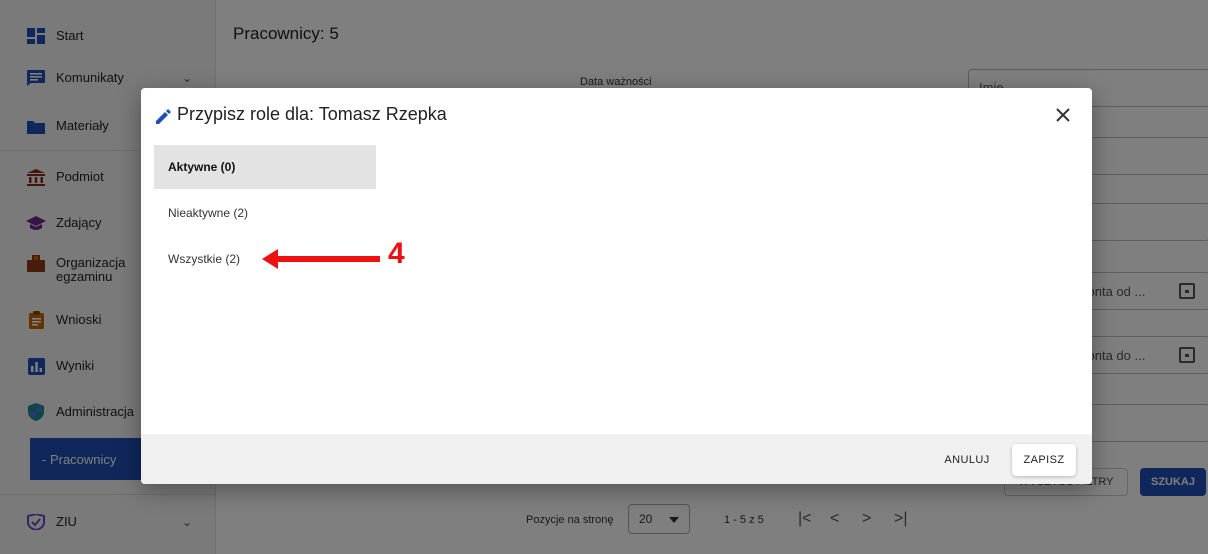 The width and height of the screenshot is (1208, 554). Describe the element at coordinates (321, 259) in the screenshot. I see `annotation-arrow-icon` at that location.